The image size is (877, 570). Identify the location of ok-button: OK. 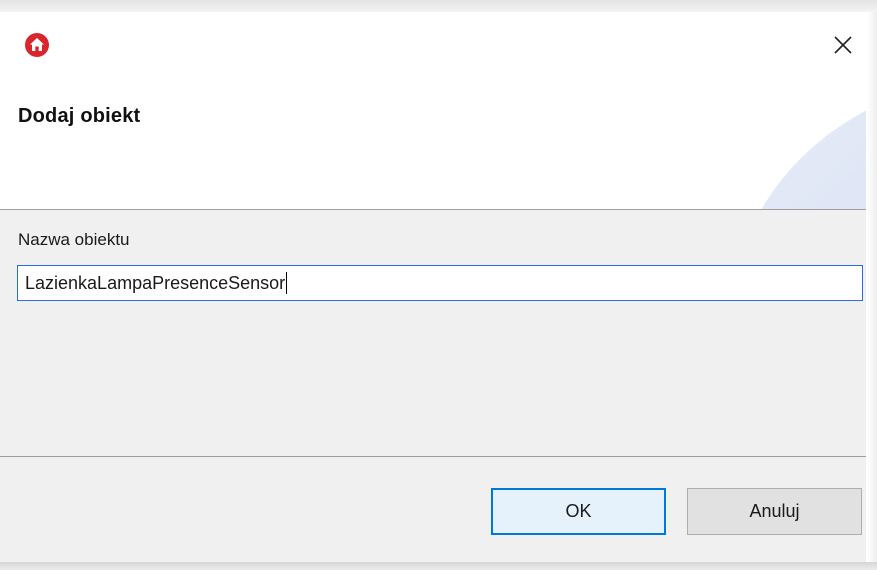
(578, 511).